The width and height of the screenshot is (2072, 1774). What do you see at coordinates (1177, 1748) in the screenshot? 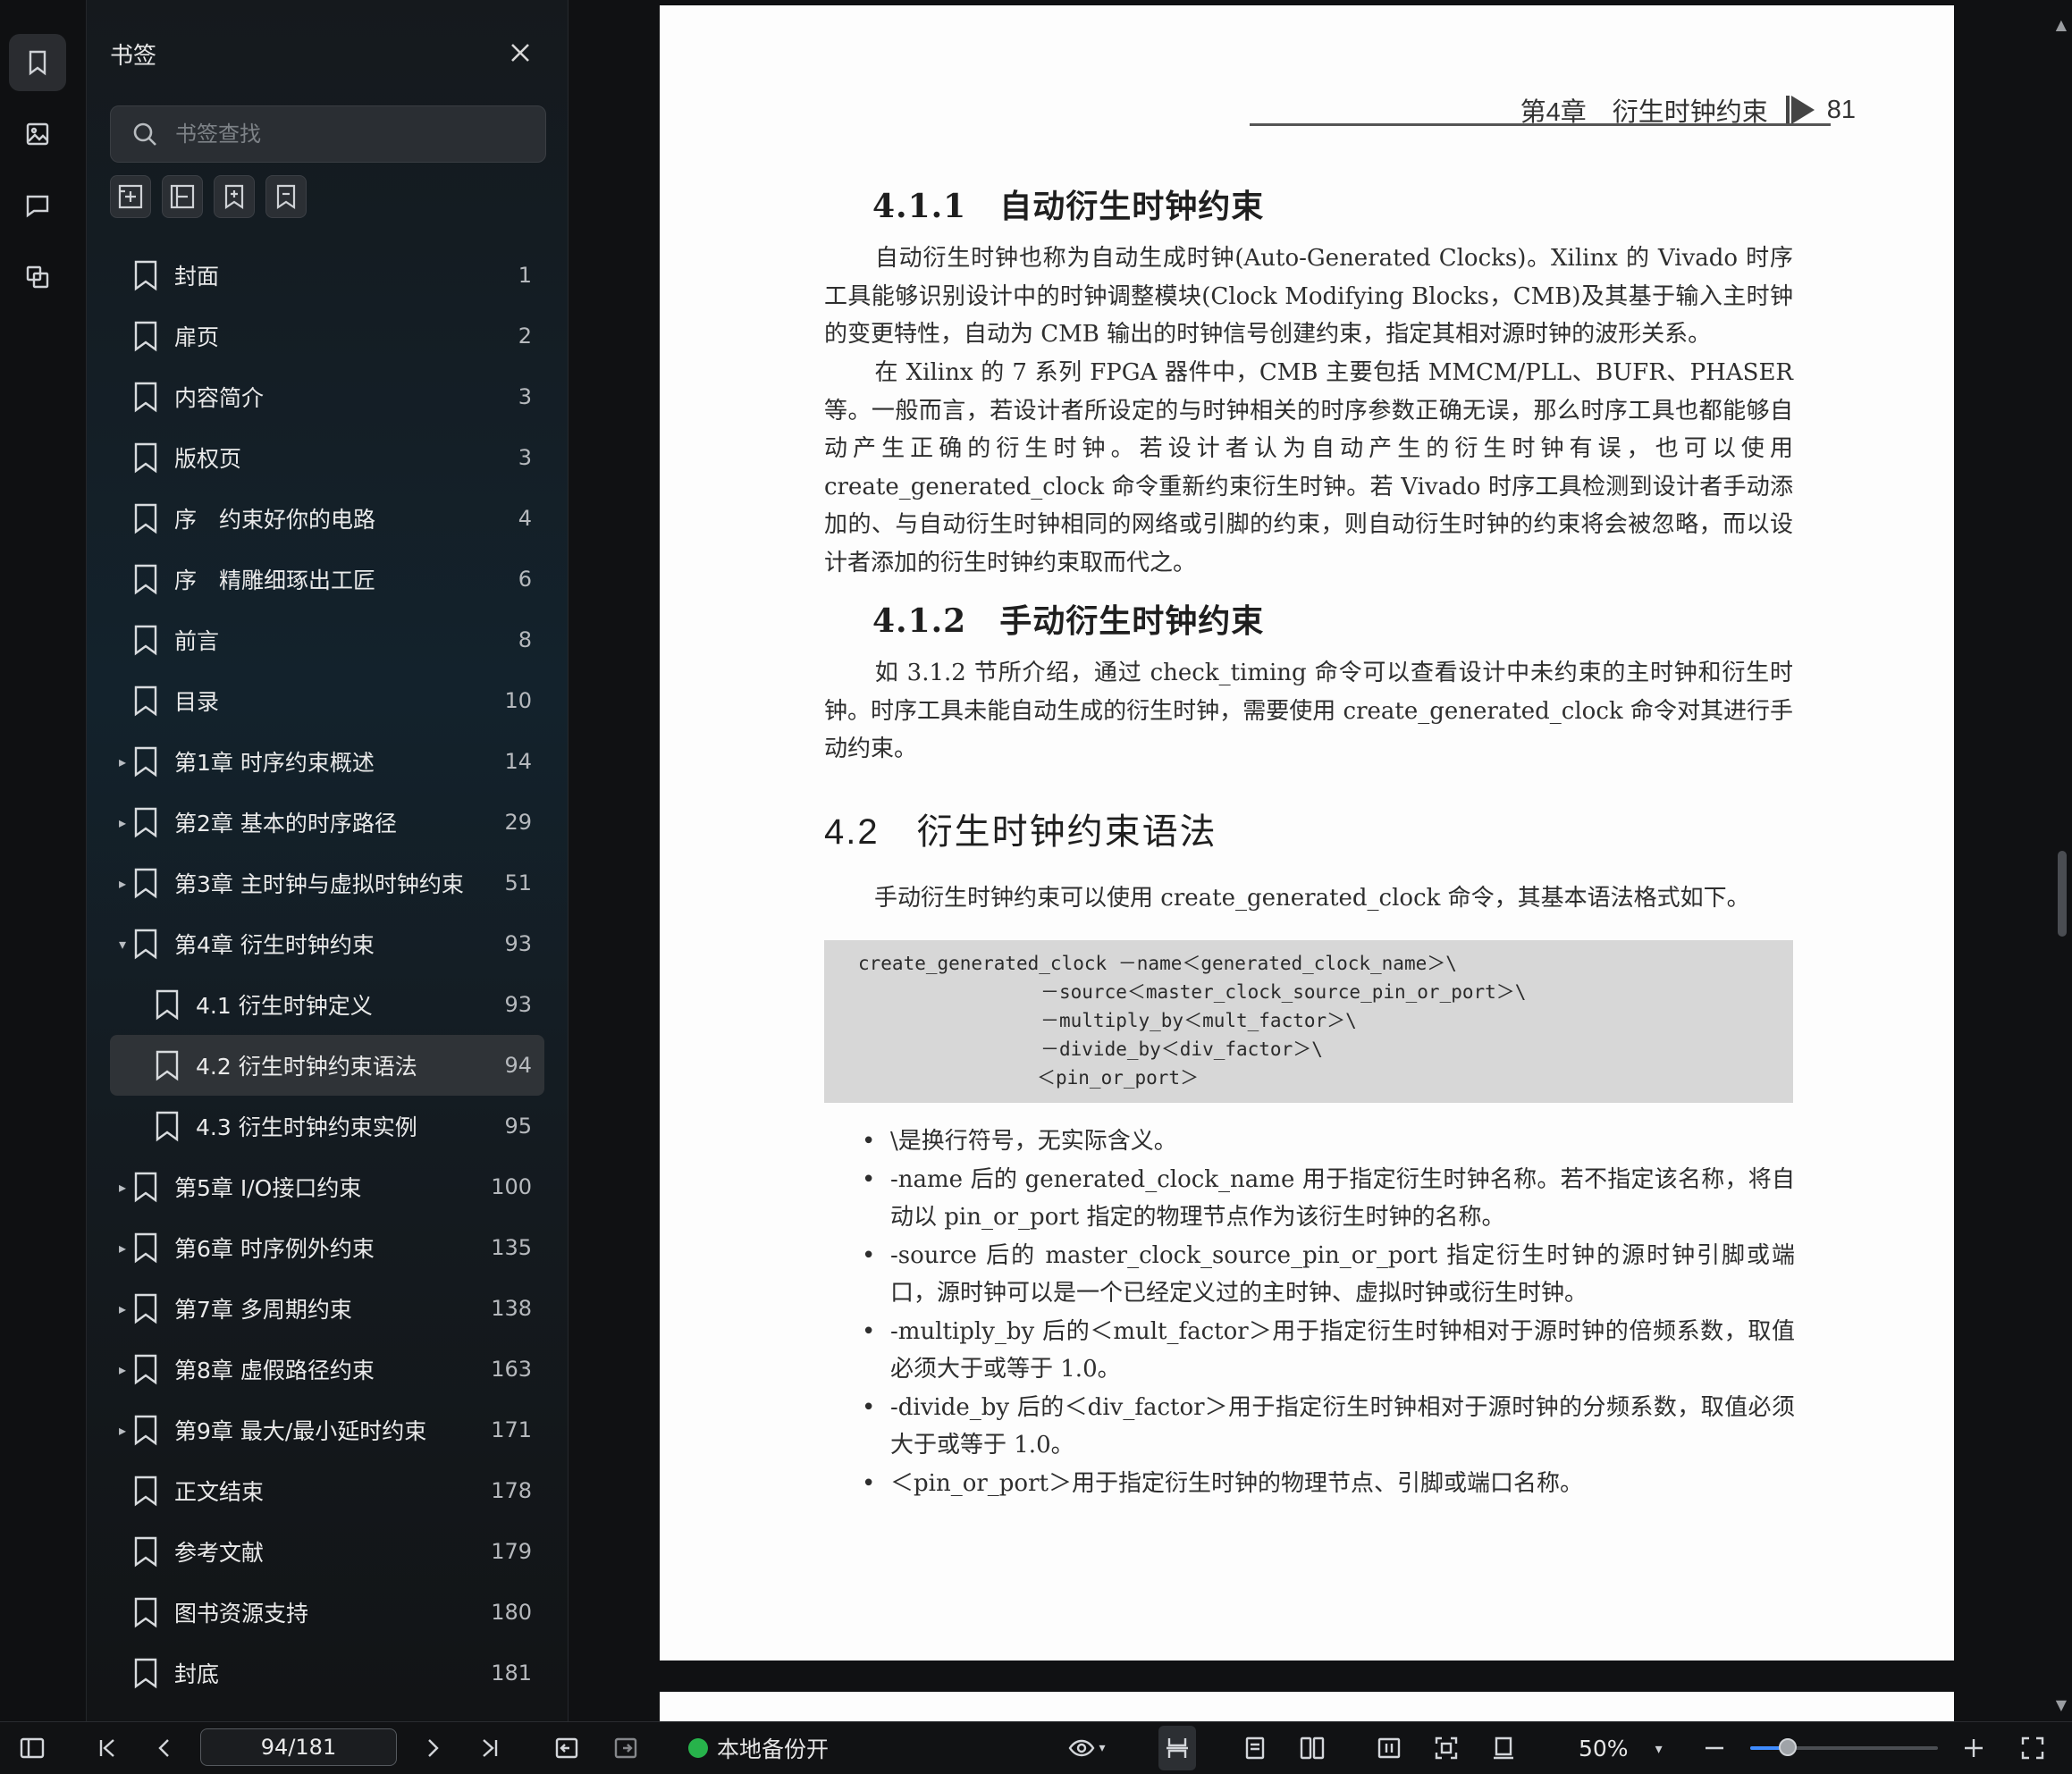
I see `single-page-continuous-button` at bounding box center [1177, 1748].